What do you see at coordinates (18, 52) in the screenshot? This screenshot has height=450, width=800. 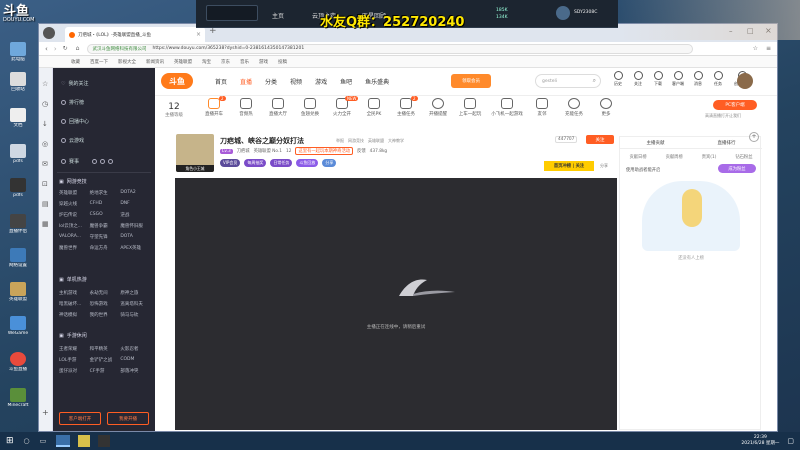 I see `desktop-icon-pc: 此电脑` at bounding box center [18, 52].